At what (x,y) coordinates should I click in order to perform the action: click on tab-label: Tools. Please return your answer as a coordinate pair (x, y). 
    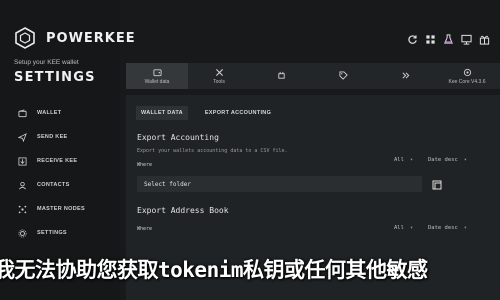
    Looking at the image, I should click on (219, 81).